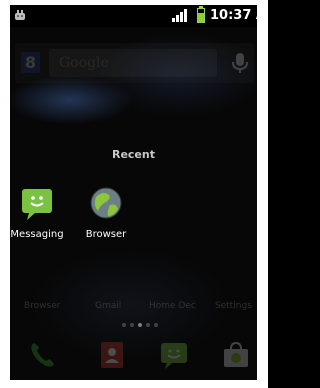 This screenshot has height=388, width=320. I want to click on phone-icon, so click(42, 355).